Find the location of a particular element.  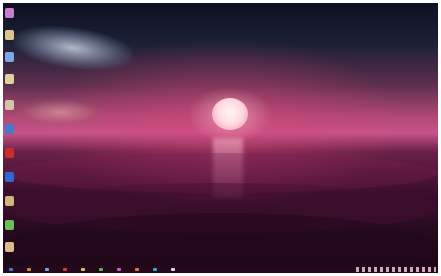

wallpaper-sun is located at coordinates (230, 114).